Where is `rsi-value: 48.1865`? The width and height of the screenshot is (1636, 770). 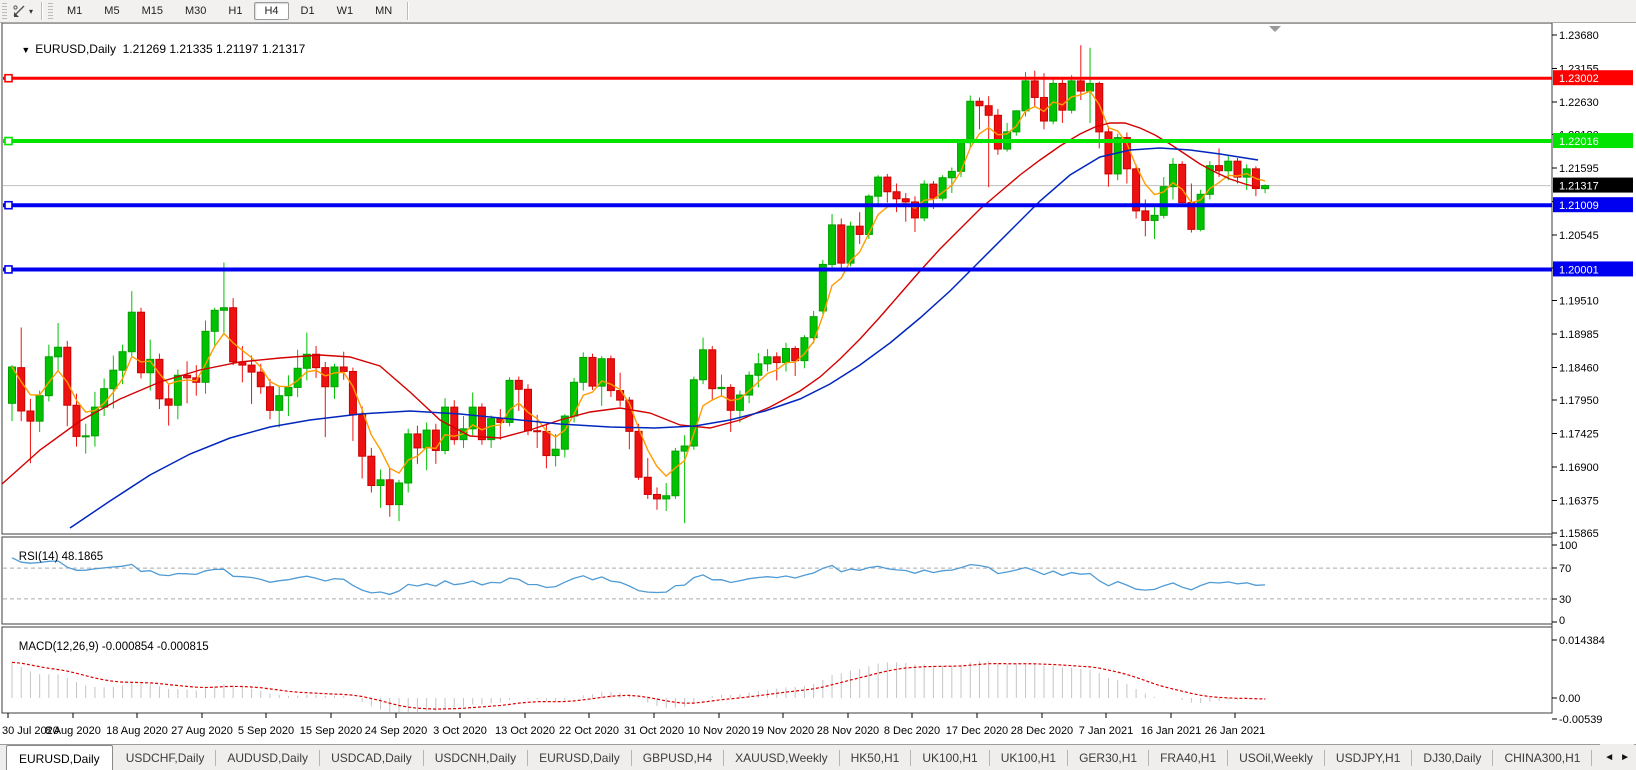
rsi-value: 48.1865 is located at coordinates (82, 557).